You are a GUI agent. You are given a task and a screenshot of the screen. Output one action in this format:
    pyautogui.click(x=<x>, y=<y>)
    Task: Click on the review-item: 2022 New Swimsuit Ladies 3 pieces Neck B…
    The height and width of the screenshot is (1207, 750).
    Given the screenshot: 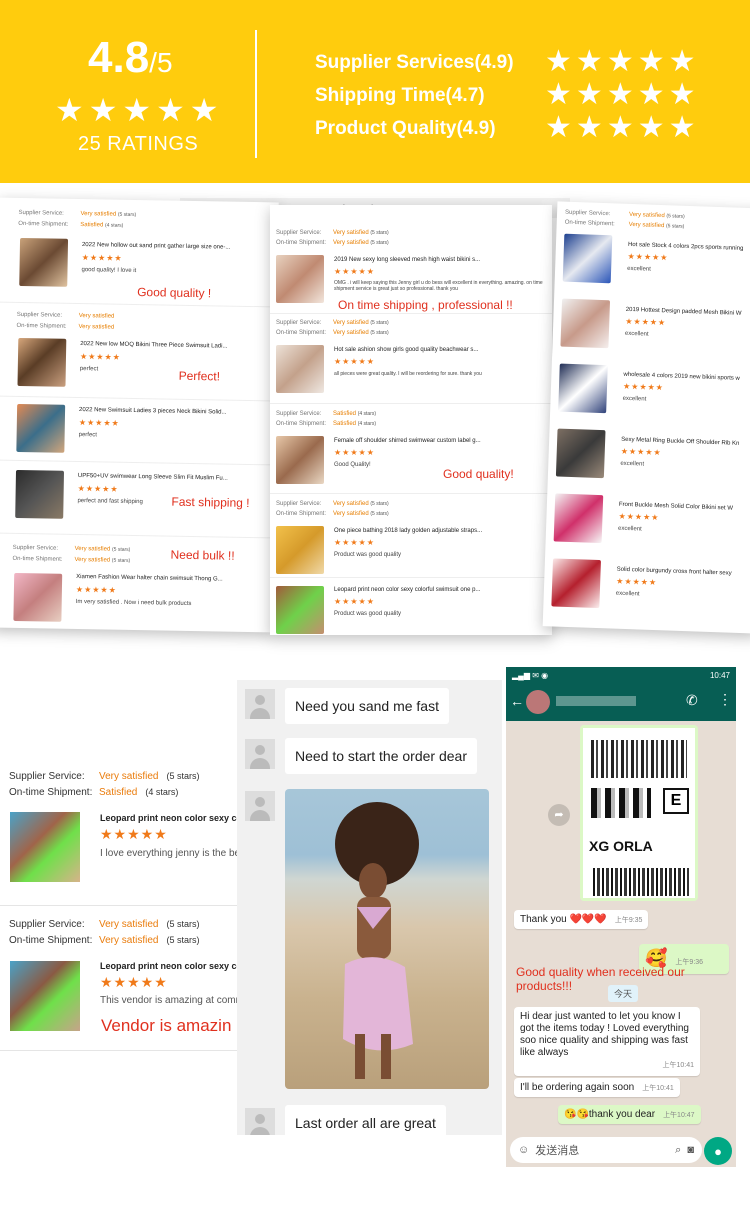 What is the action you would take?
    pyautogui.click(x=137, y=427)
    